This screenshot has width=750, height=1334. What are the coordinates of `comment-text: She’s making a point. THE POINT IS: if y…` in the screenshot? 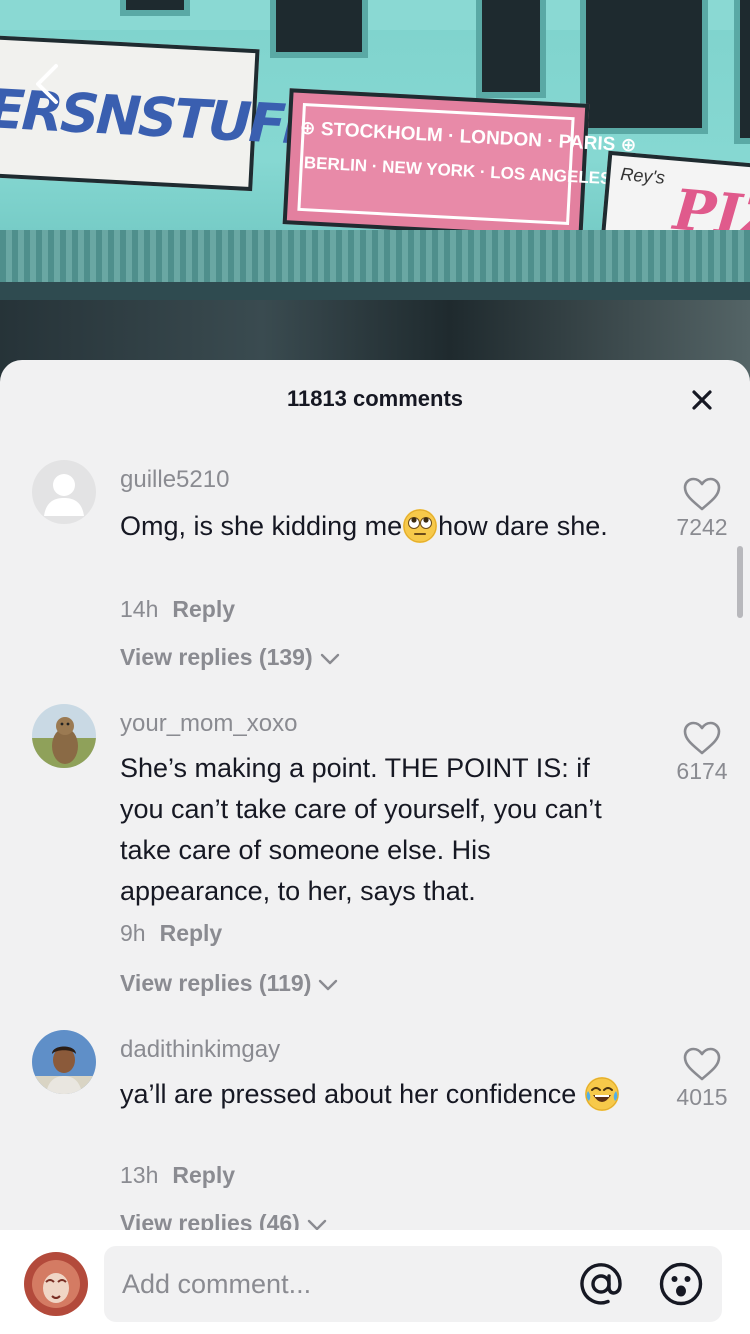 It's located at (361, 829).